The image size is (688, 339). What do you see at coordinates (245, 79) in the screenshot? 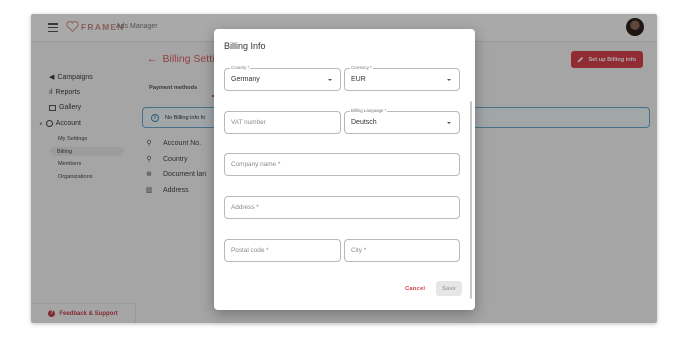
I see `country-value: Germany` at bounding box center [245, 79].